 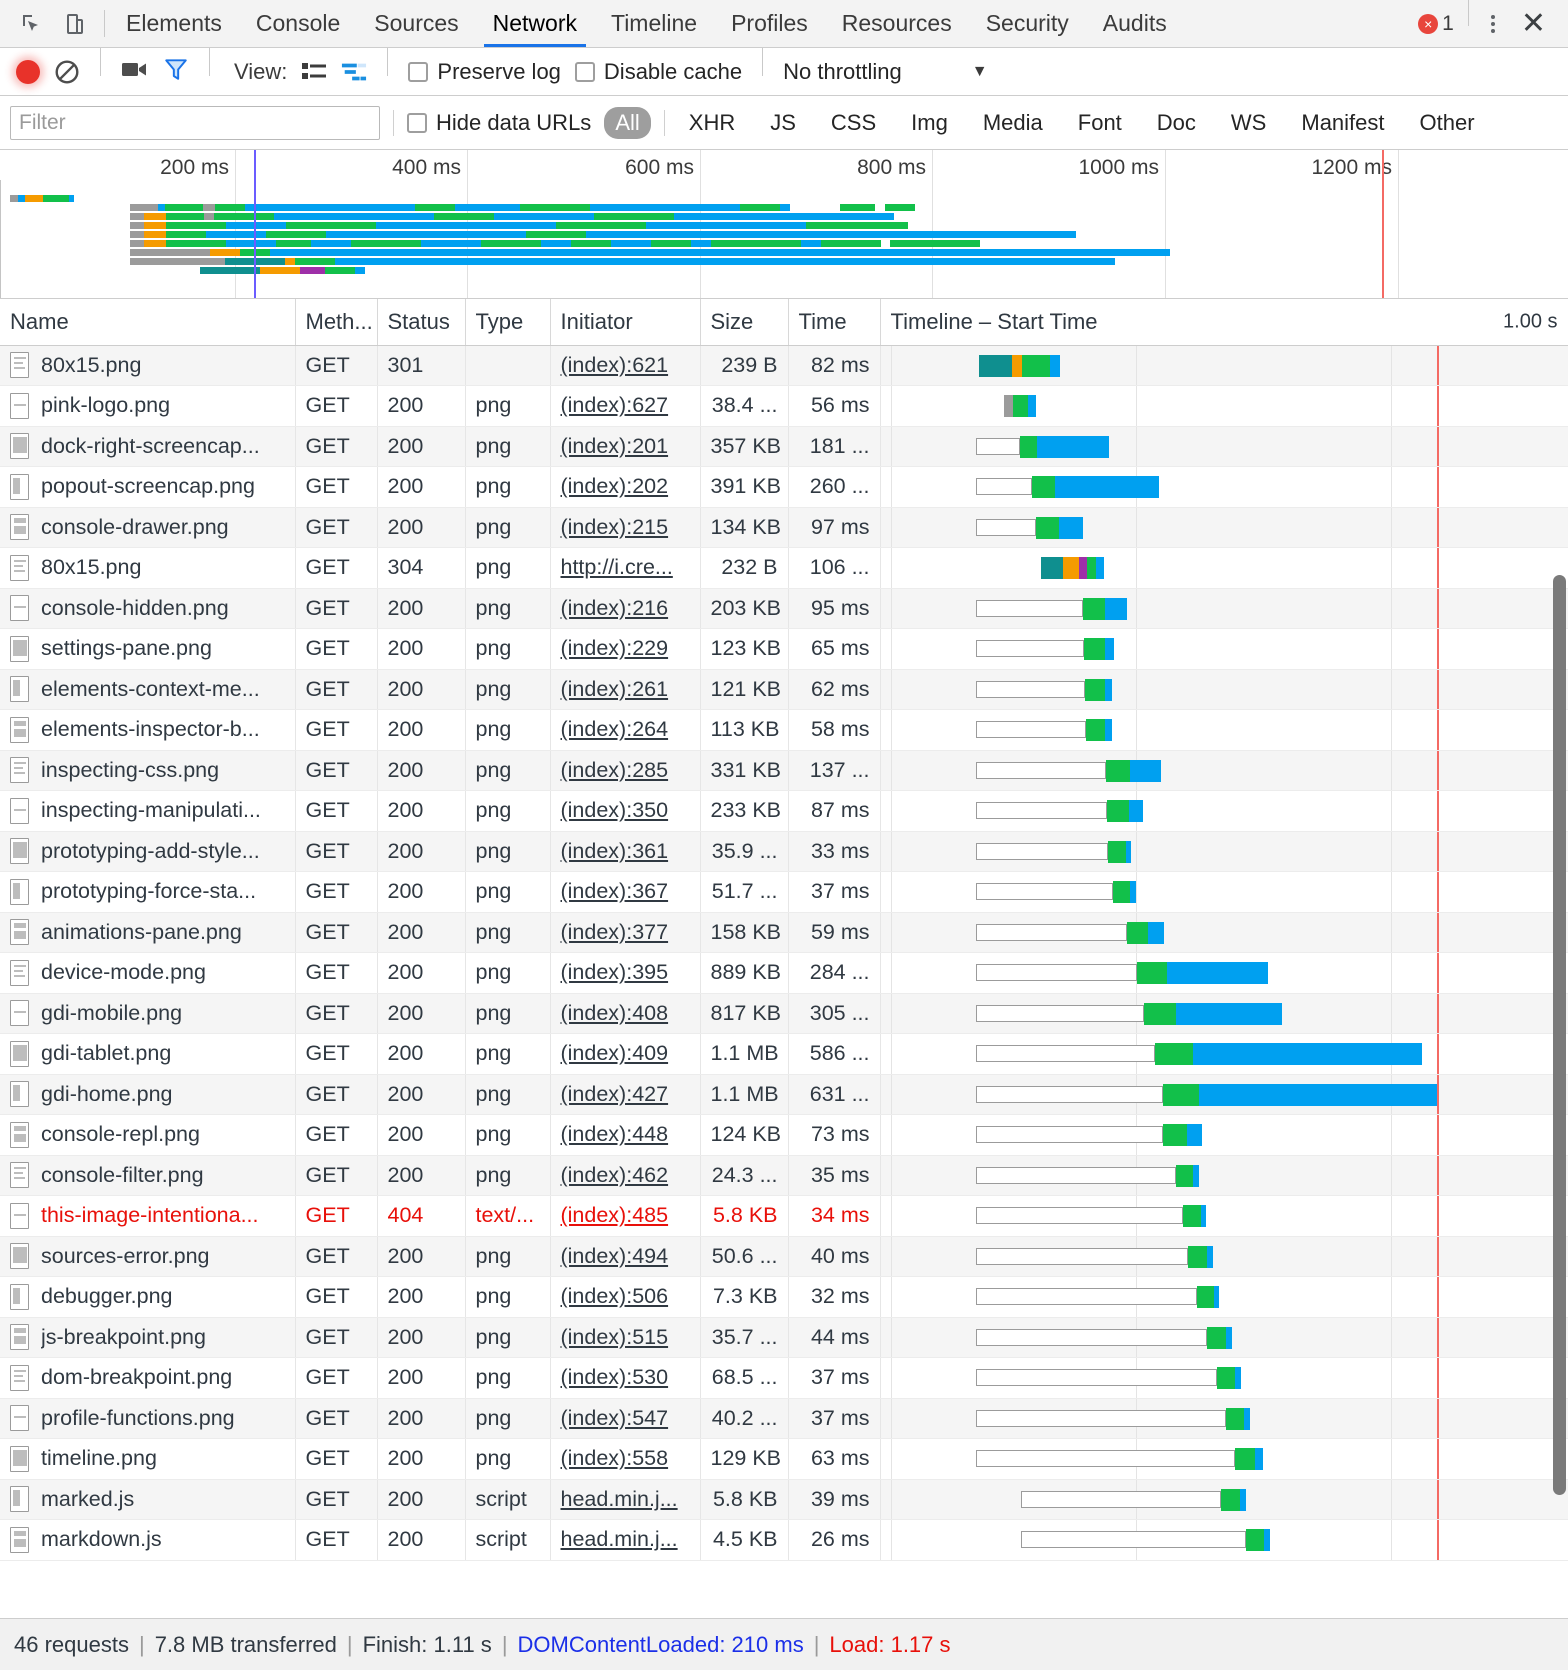 I want to click on vertical-scrollbar, so click(x=1559, y=1035).